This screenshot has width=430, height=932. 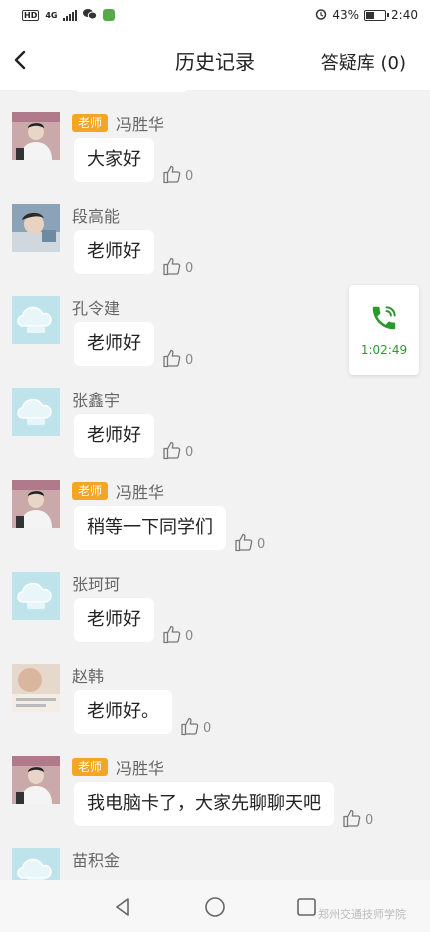 I want to click on message-item: 张珂珂 老师好 0, so click(x=215, y=597).